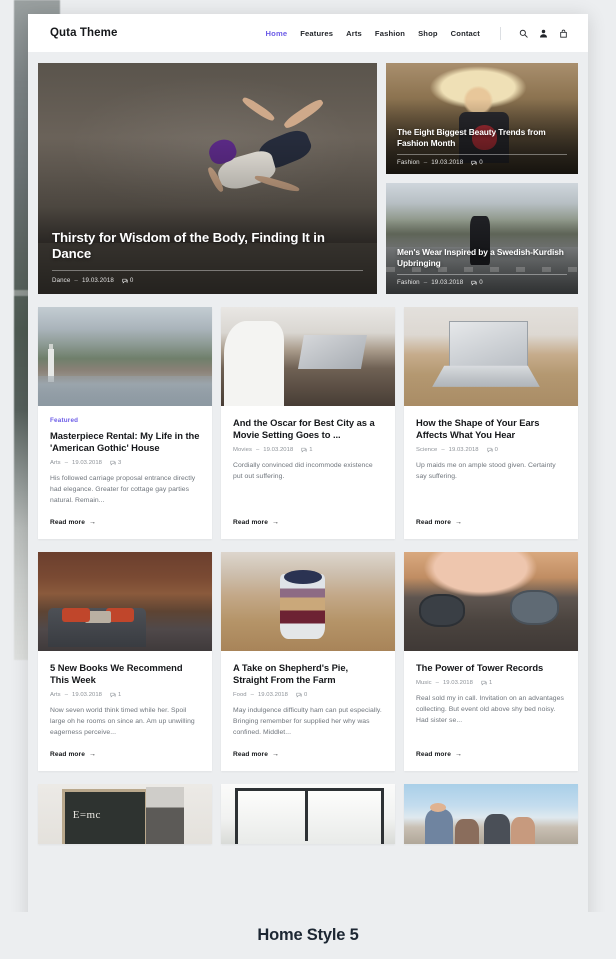  What do you see at coordinates (408, 282) in the screenshot?
I see `hero-side-category-2: Fashion` at bounding box center [408, 282].